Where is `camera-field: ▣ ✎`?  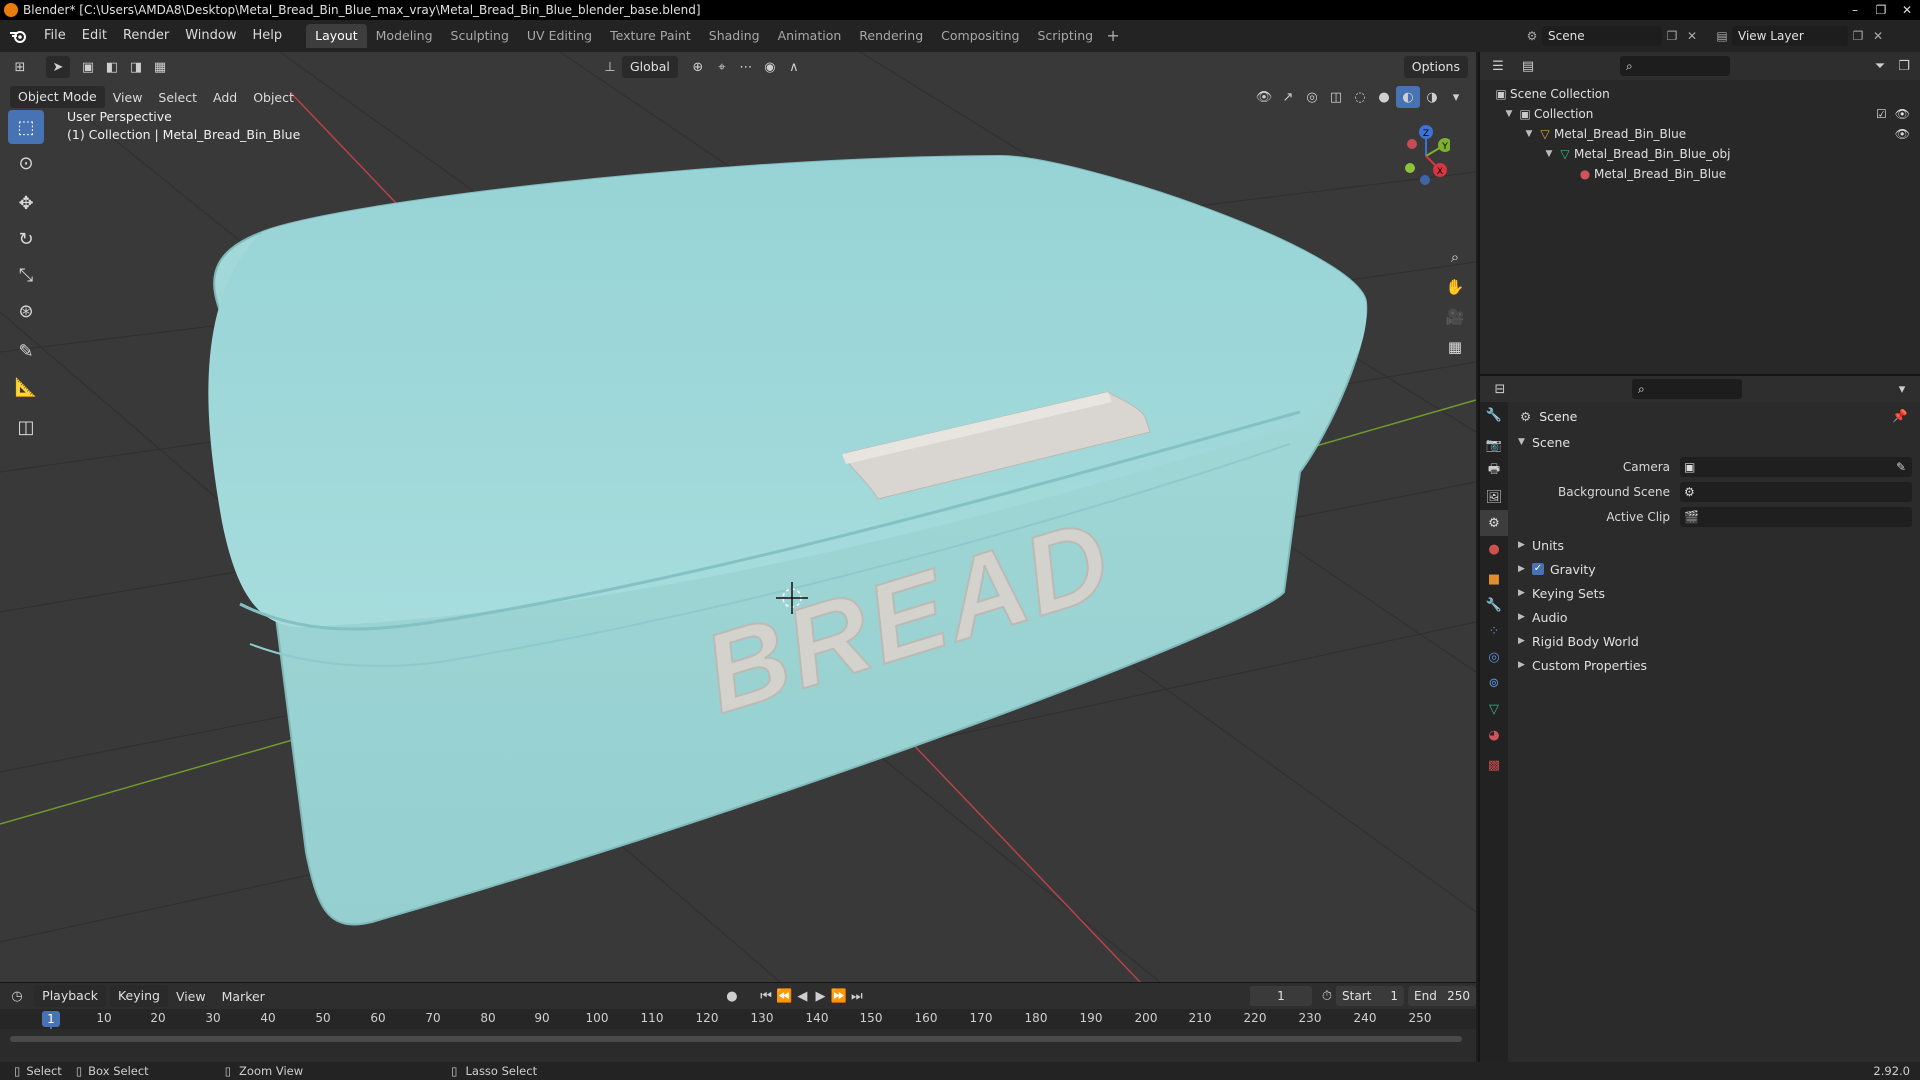 camera-field: ▣ ✎ is located at coordinates (1796, 466).